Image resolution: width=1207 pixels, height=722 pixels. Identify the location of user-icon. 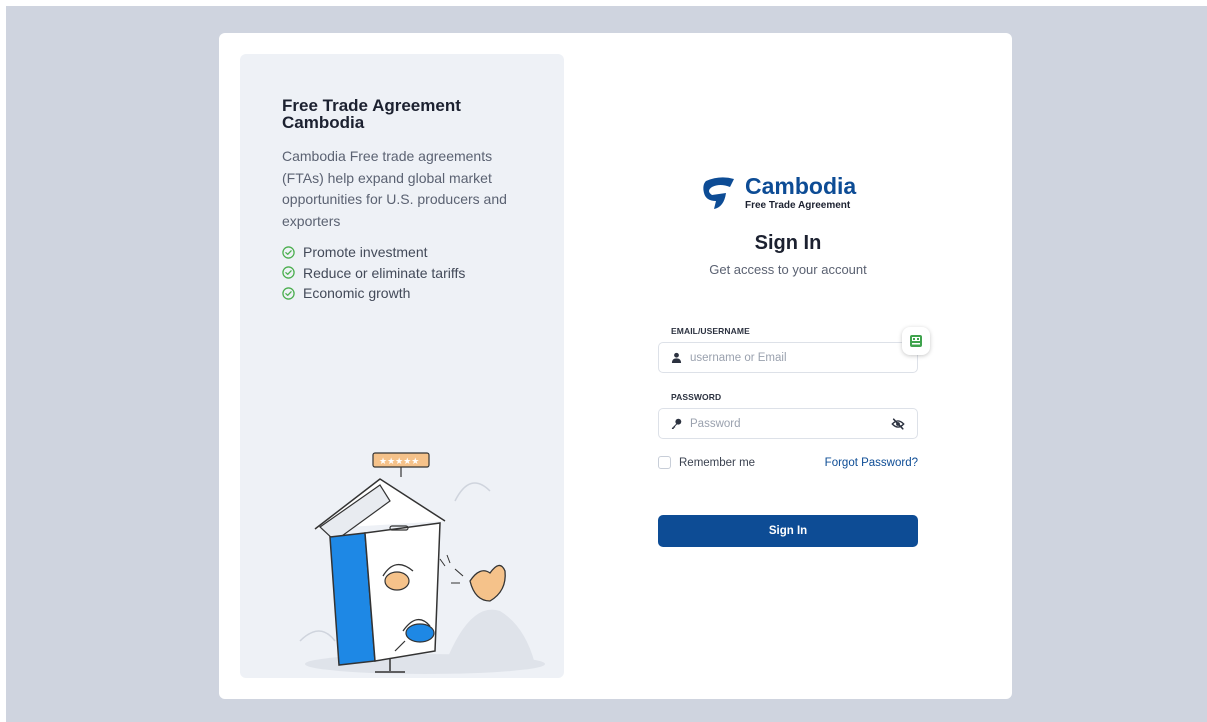
(676, 357).